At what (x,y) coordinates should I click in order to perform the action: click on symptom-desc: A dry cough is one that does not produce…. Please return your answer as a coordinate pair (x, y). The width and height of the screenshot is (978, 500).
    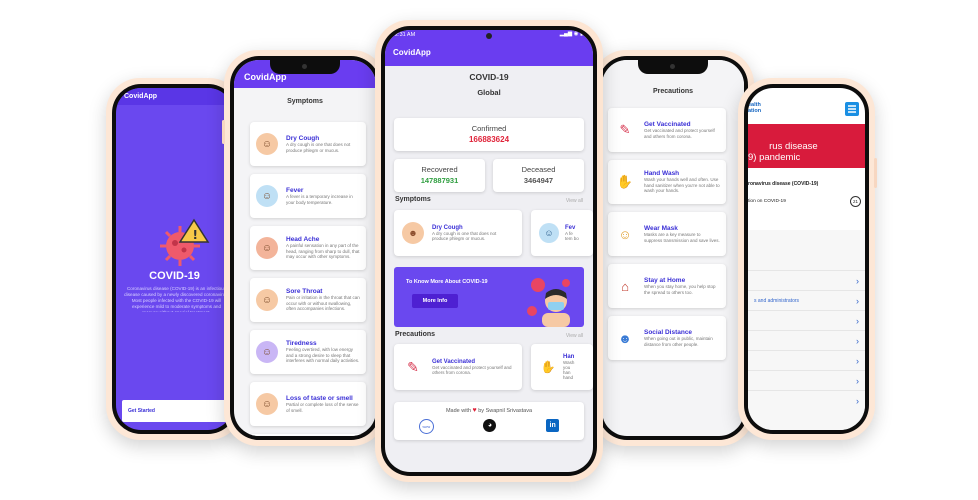
    Looking at the image, I should click on (318, 147).